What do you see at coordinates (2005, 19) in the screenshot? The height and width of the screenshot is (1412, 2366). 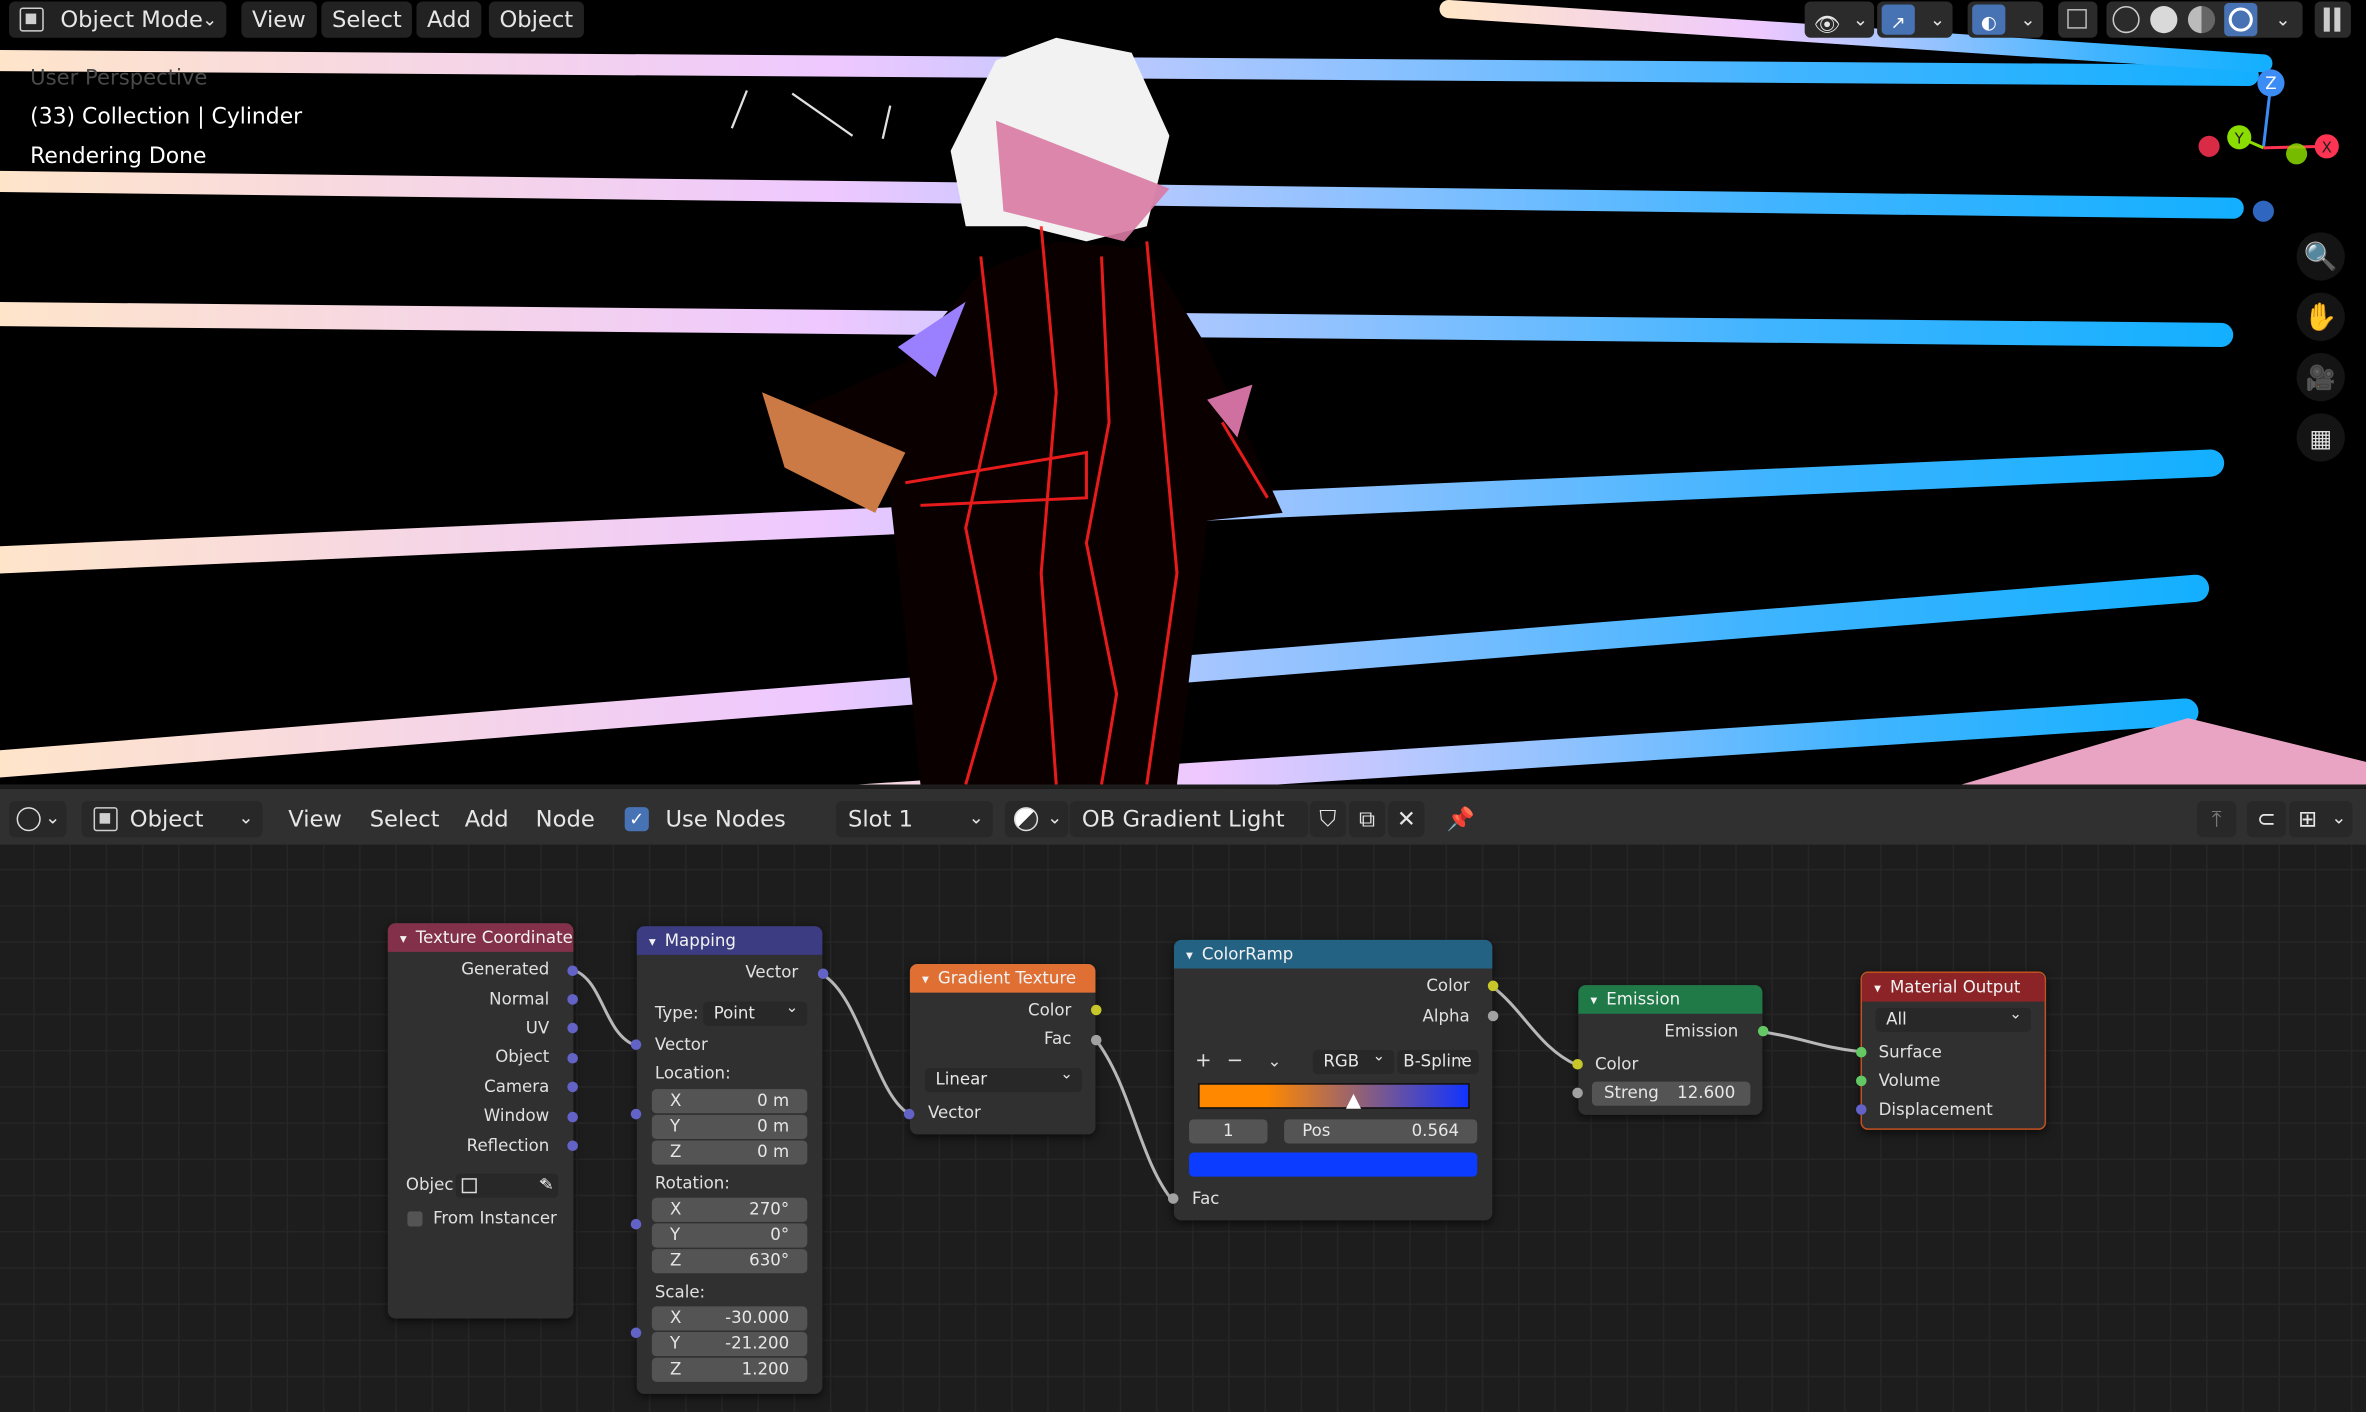 I see `overlay-toggle: ◐ ⌄` at bounding box center [2005, 19].